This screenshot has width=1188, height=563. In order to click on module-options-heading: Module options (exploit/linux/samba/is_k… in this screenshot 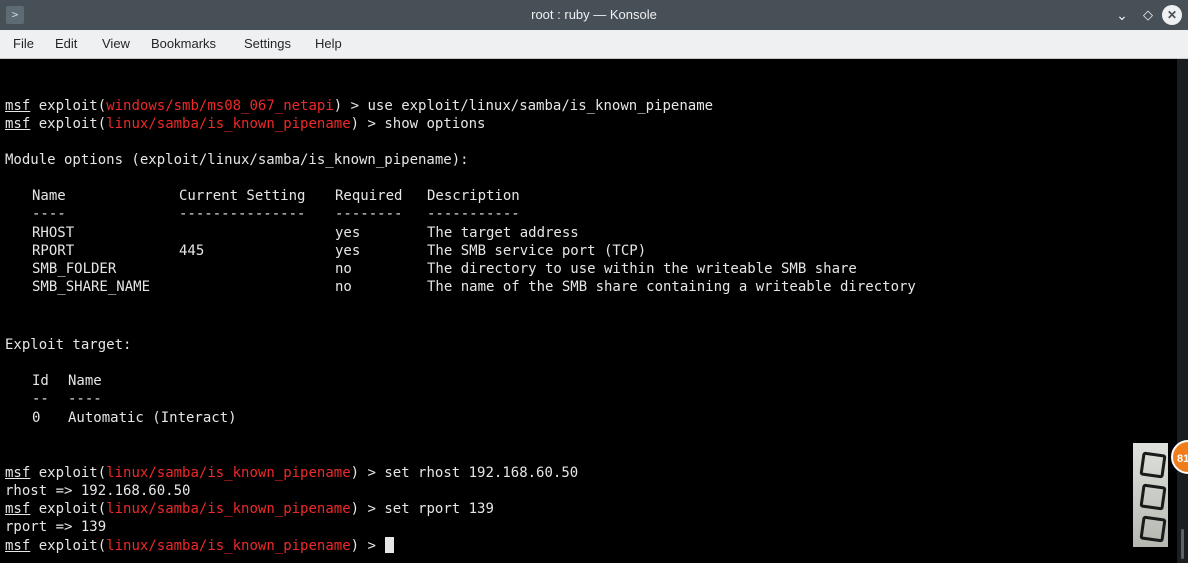, I will do `click(237, 160)`.